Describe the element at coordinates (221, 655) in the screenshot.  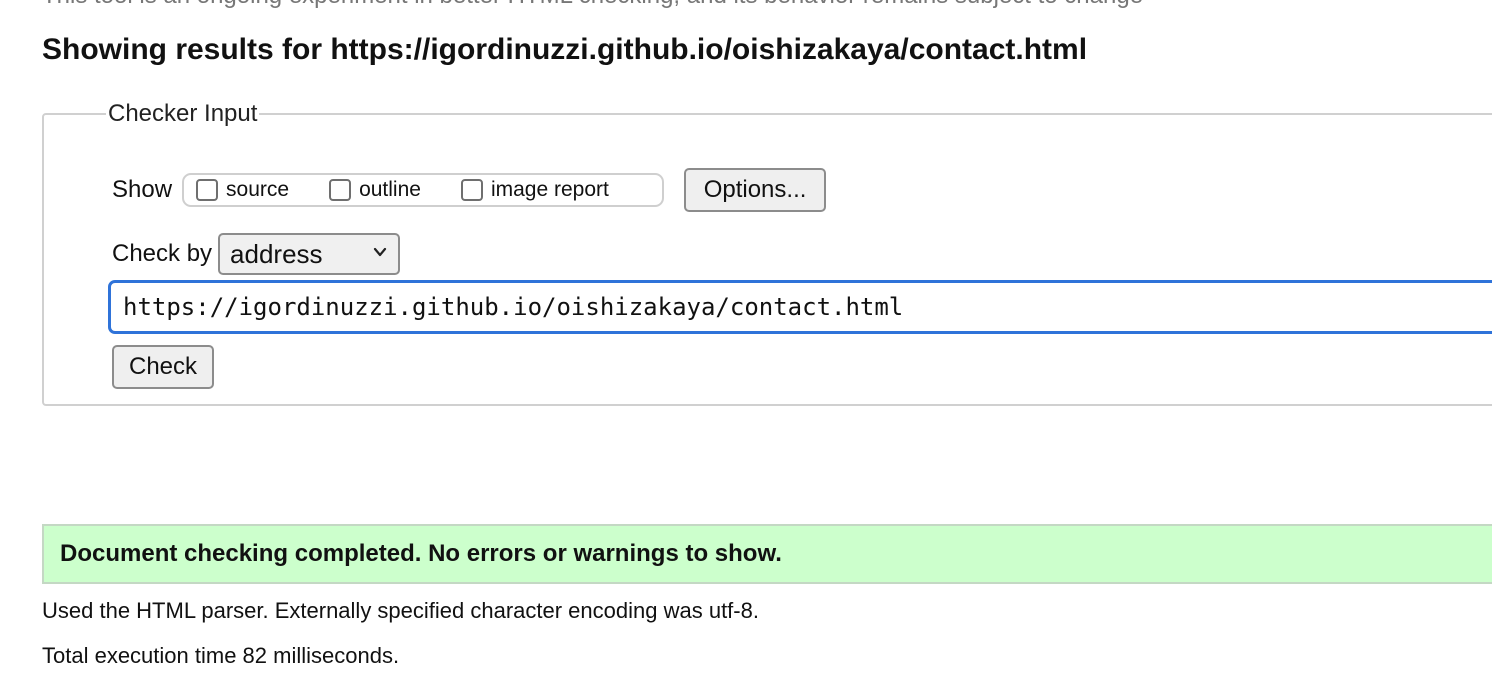
I see `execution-time: Total execution time 82 milliseconds.` at that location.